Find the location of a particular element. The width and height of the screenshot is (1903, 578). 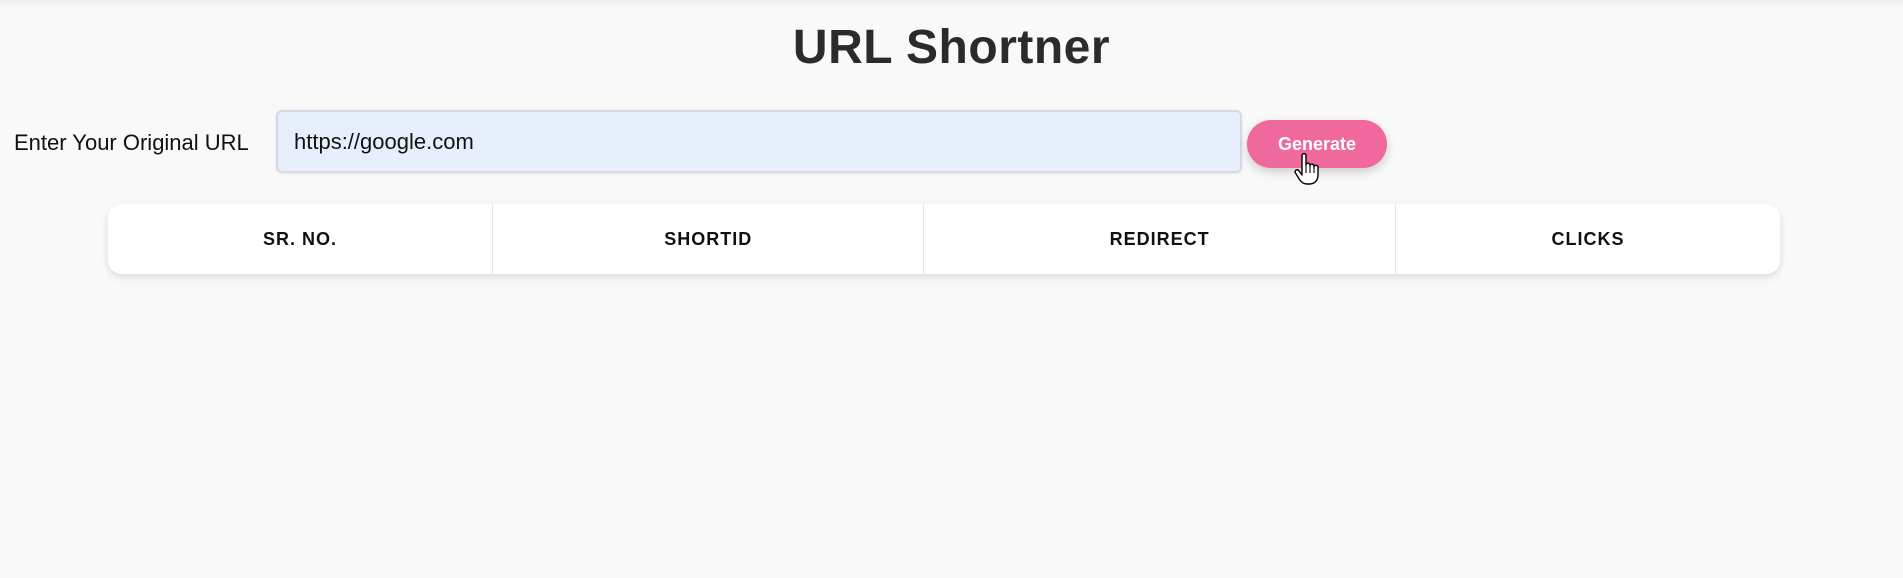

header-sr-no: SR. NO. is located at coordinates (300, 238).